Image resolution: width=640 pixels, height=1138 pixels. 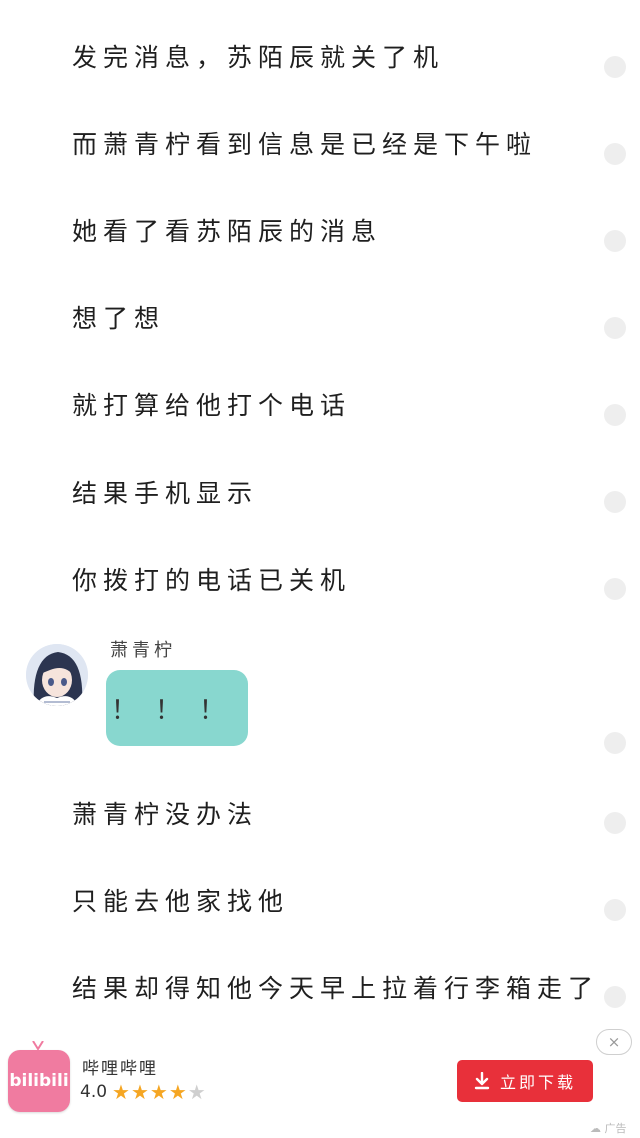 I want to click on close-icon: ×, so click(x=614, y=1042).